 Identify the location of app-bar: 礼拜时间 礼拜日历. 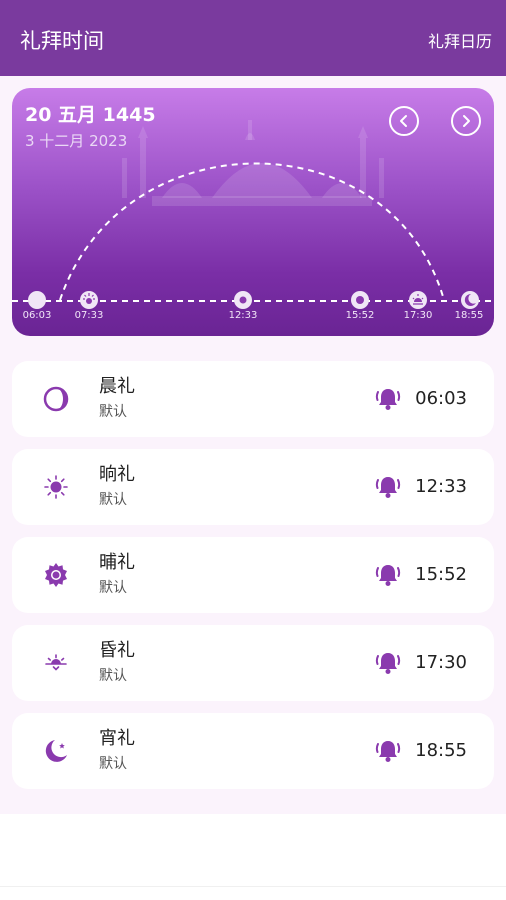
(253, 38).